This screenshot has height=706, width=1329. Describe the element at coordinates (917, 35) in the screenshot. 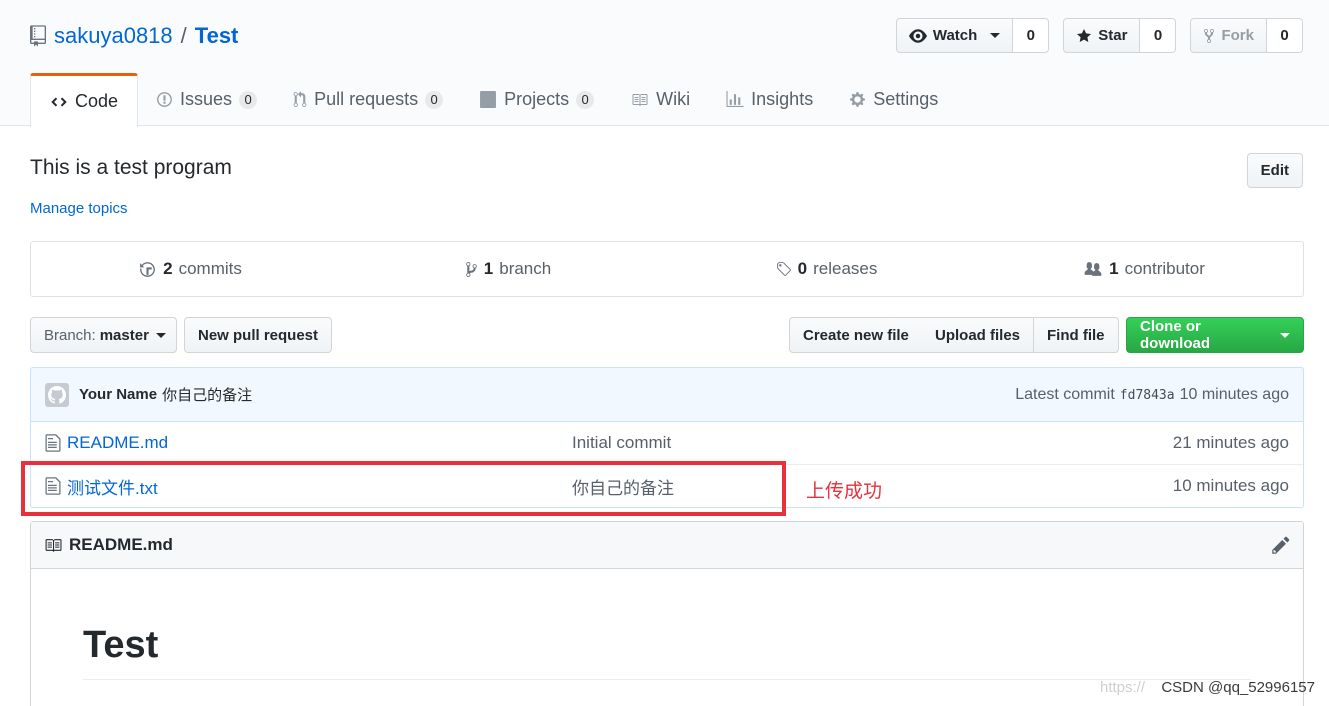

I see `eye-icon` at that location.